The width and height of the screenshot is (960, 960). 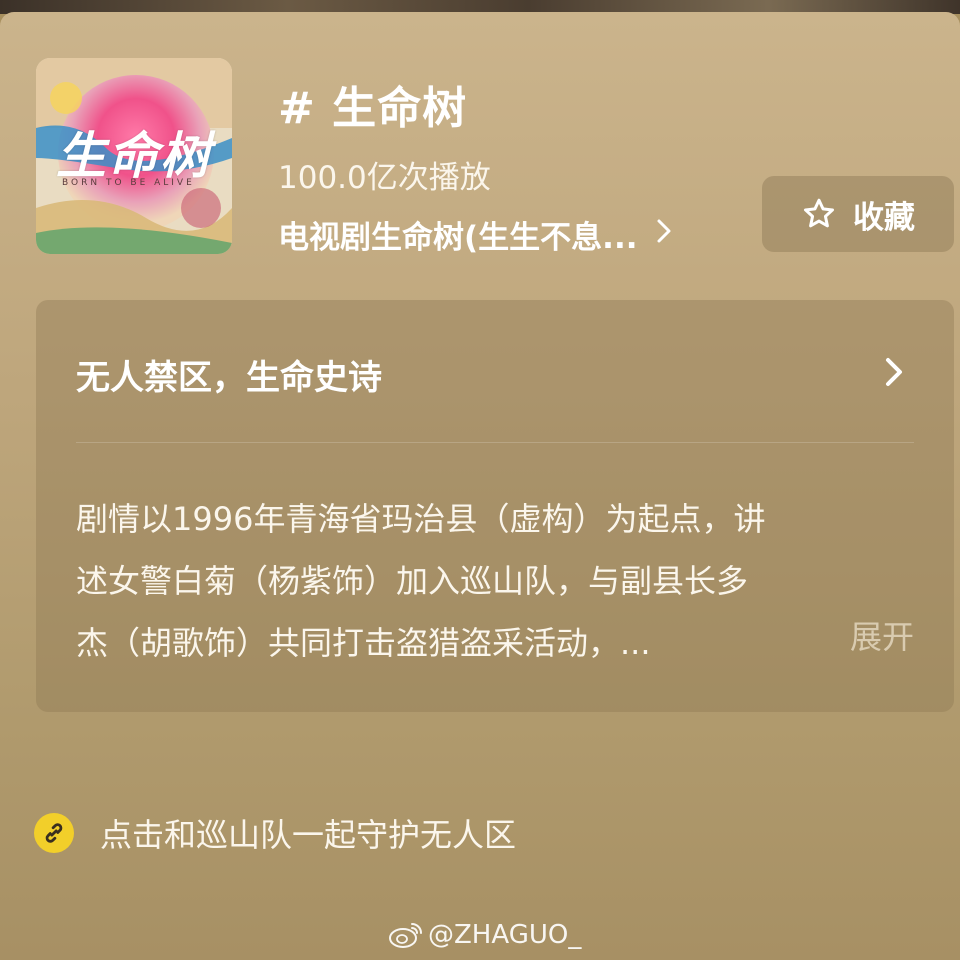 What do you see at coordinates (819, 213) in the screenshot?
I see `star-outline-icon` at bounding box center [819, 213].